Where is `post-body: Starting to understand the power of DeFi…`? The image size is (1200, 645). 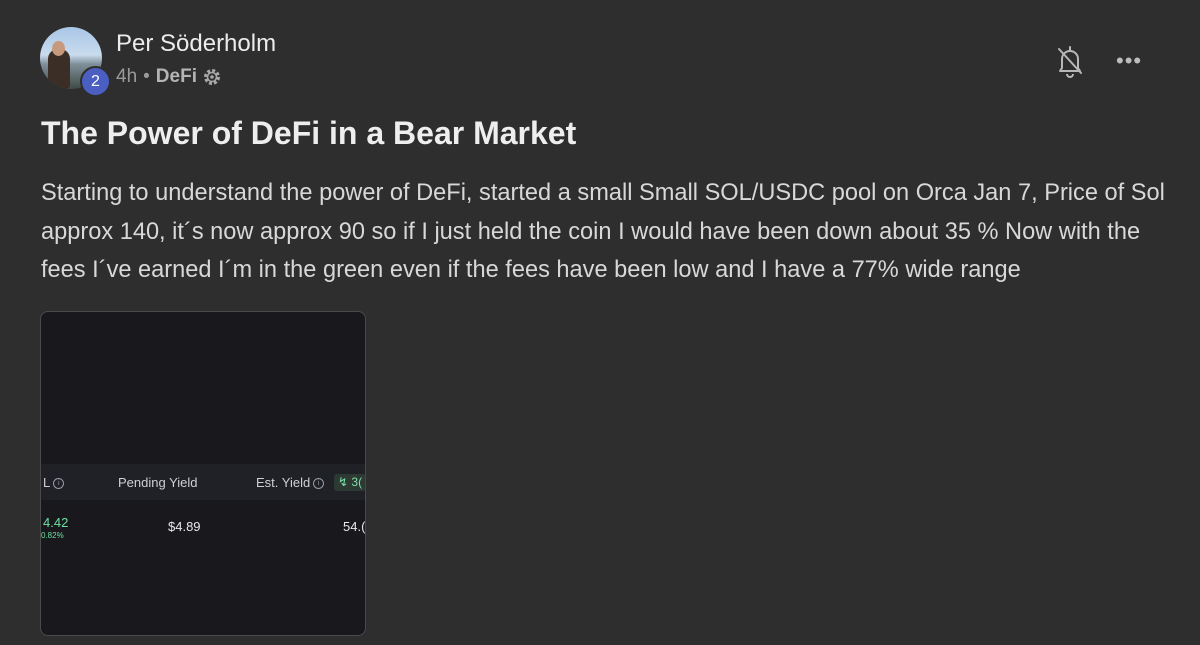
post-body: Starting to understand the power of DeFi… is located at coordinates (603, 231).